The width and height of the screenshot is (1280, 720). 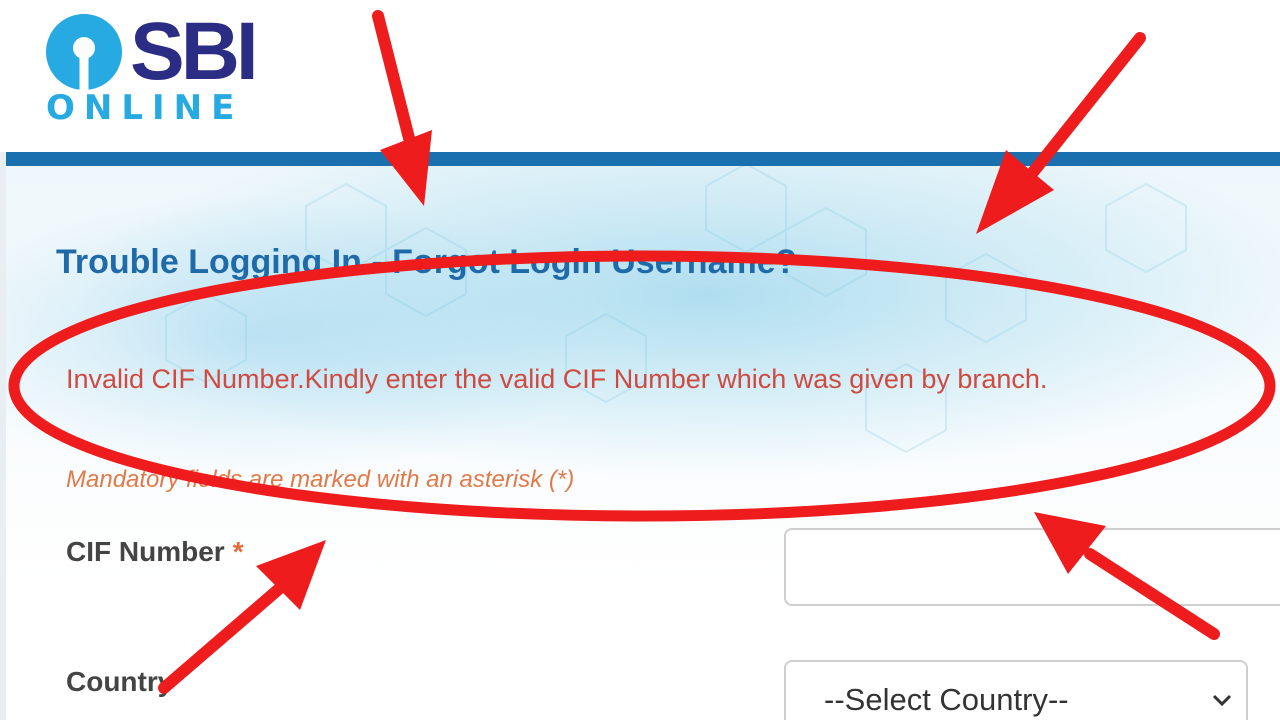 I want to click on cif-number-label: CIF Number *, so click(x=155, y=552).